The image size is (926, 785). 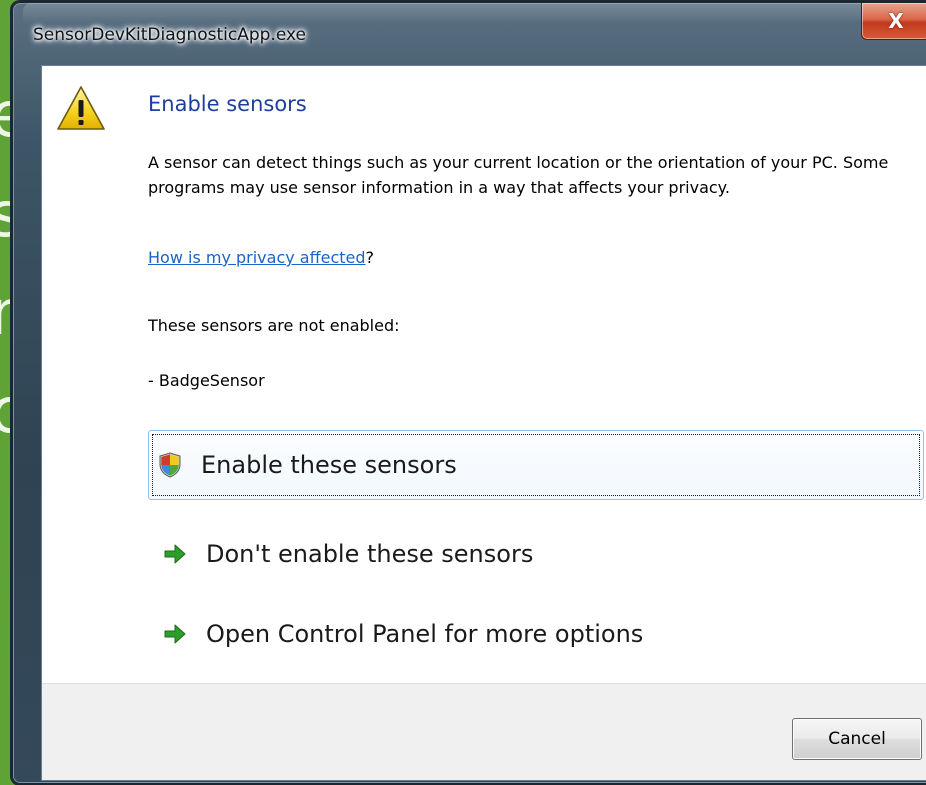 What do you see at coordinates (169, 35) in the screenshot?
I see `window-title: SensorDevKitDiagnosticApp.exe` at bounding box center [169, 35].